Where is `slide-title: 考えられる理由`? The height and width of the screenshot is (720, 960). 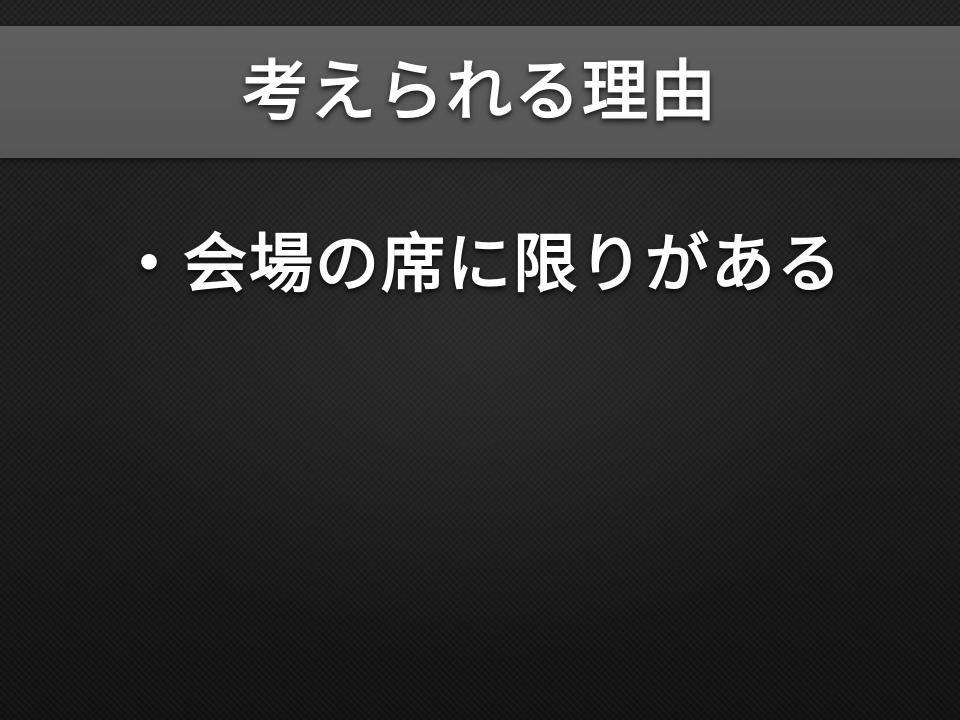
slide-title: 考えられる理由 is located at coordinates (480, 91).